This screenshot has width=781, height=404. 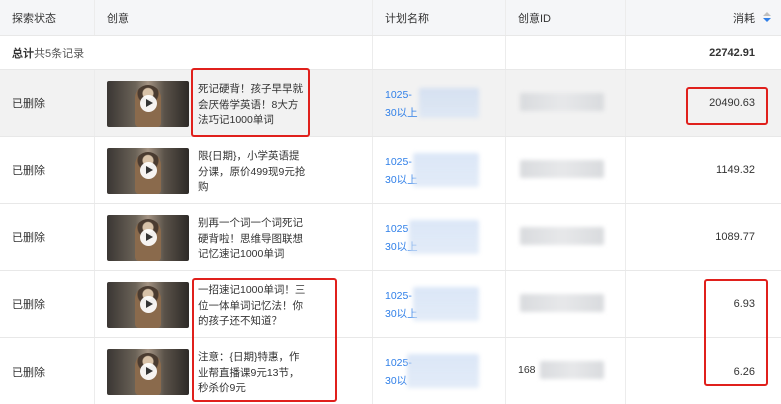 What do you see at coordinates (249, 372) in the screenshot?
I see `creative-text: 注意：{日期}特惠，作 业帮直播课9元13节， 秒杀价9元` at bounding box center [249, 372].